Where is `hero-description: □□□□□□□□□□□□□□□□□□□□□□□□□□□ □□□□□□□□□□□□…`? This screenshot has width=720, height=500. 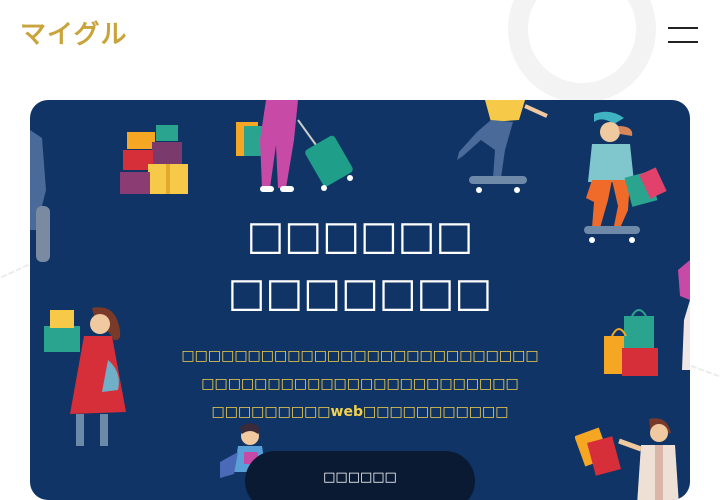 hero-description: □□□□□□□□□□□□□□□□□□□□□□□□□□□ □□□□□□□□□□□□… is located at coordinates (360, 384).